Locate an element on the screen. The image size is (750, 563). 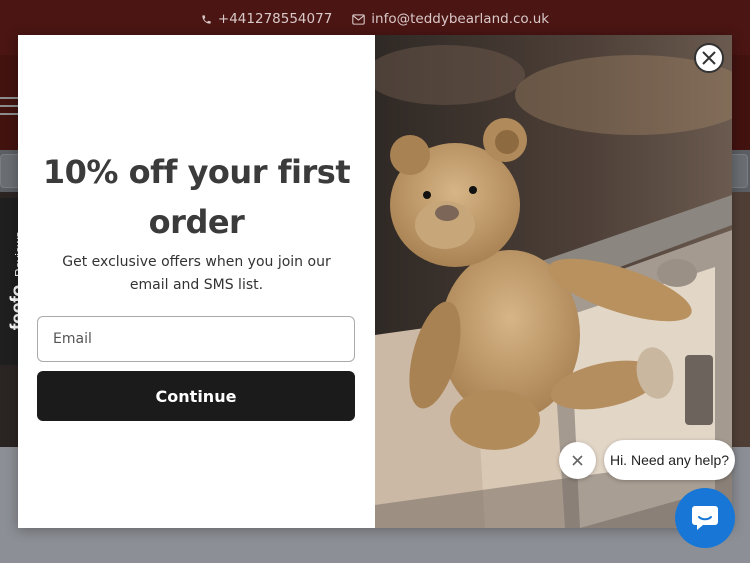
envelope-icon is located at coordinates (359, 19).